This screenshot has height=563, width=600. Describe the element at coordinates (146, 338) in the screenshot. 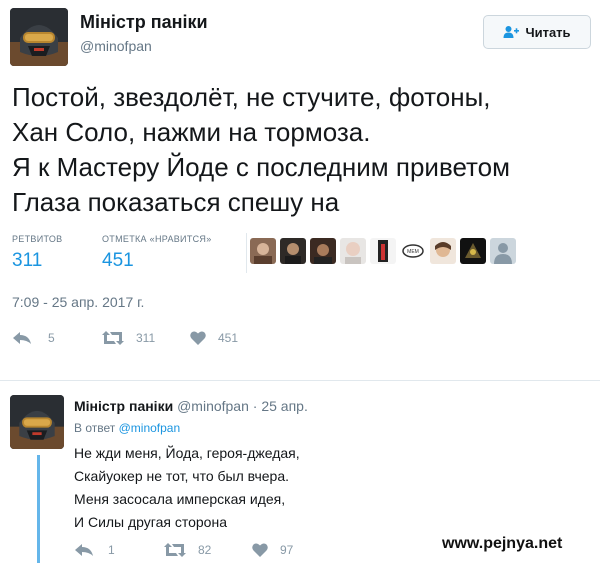

I see `retweet-count: 311` at that location.